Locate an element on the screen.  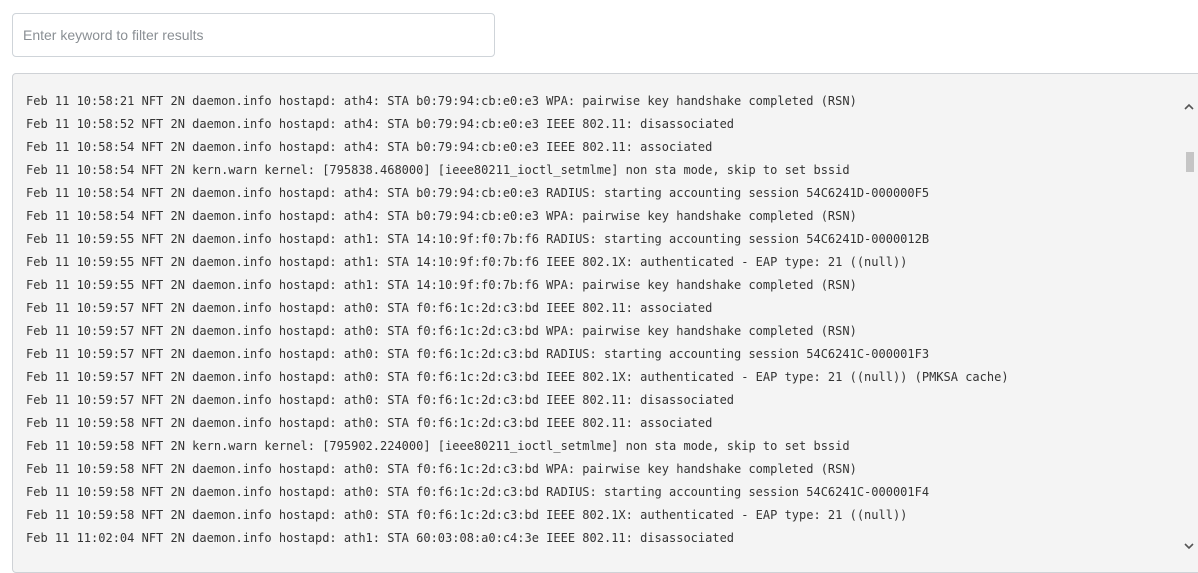
scrollbar-thumb is located at coordinates (1190, 162).